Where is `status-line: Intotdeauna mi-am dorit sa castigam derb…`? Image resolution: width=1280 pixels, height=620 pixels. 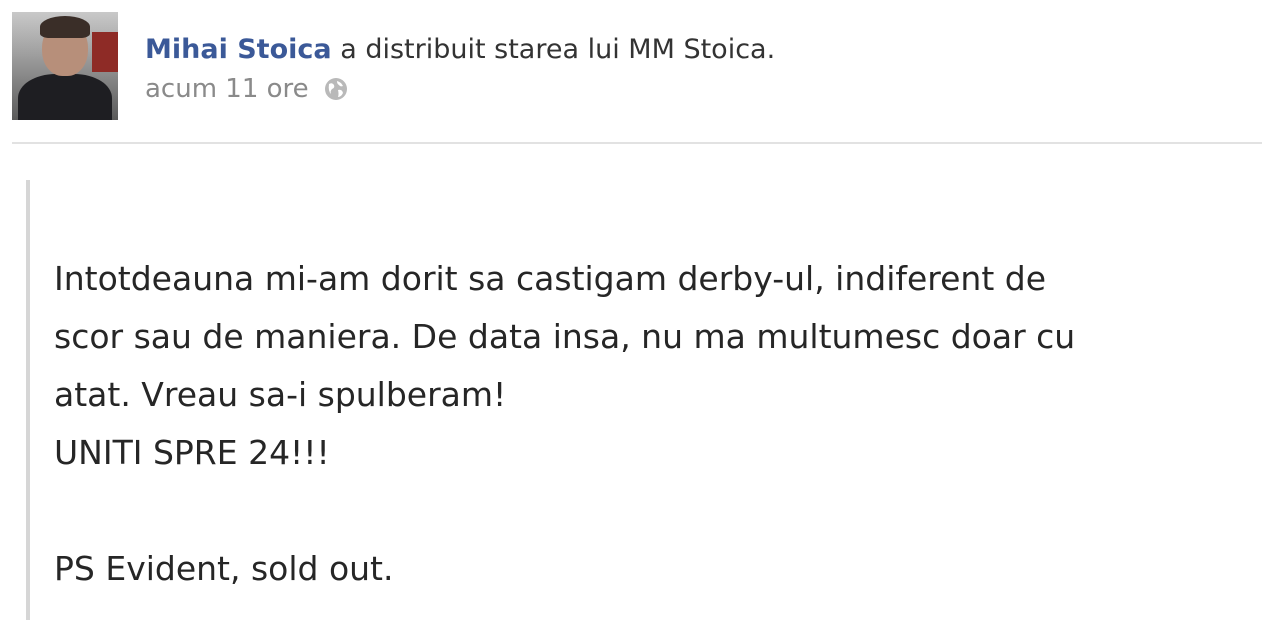 status-line: Intotdeauna mi-am dorit sa castigam derb… is located at coordinates (550, 278).